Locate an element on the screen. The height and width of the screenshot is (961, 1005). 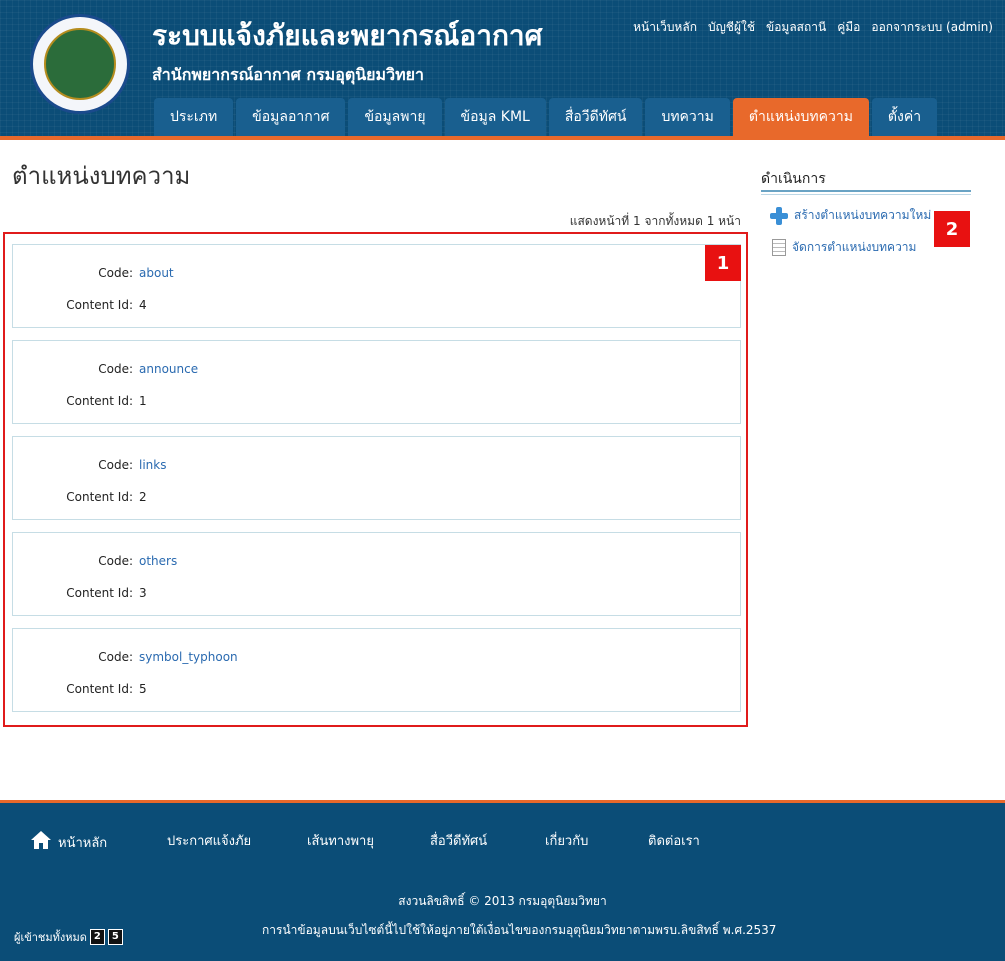
sidebar-divider-thin is located at coordinates (866, 194).